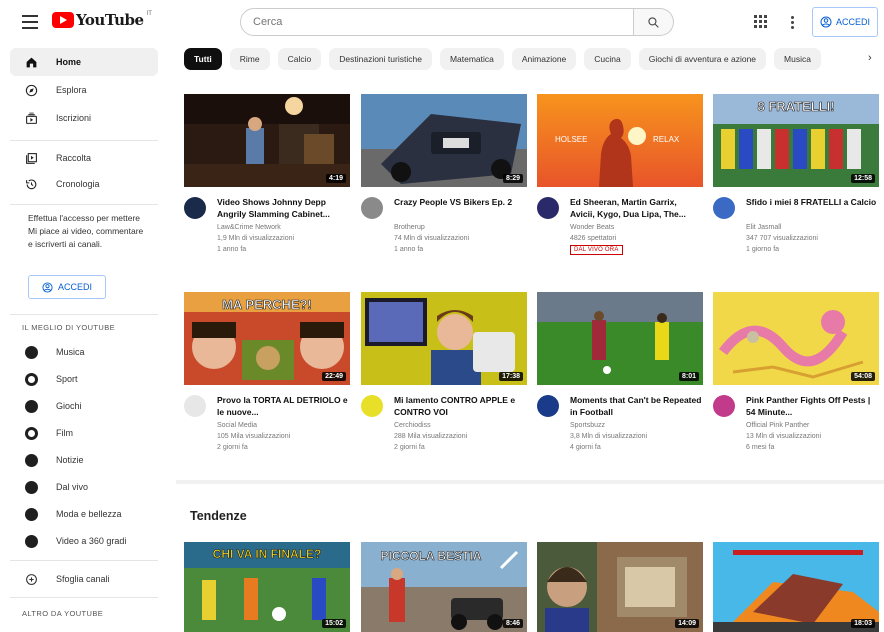  What do you see at coordinates (792, 22) in the screenshot?
I see `more-vert-icon` at bounding box center [792, 22].